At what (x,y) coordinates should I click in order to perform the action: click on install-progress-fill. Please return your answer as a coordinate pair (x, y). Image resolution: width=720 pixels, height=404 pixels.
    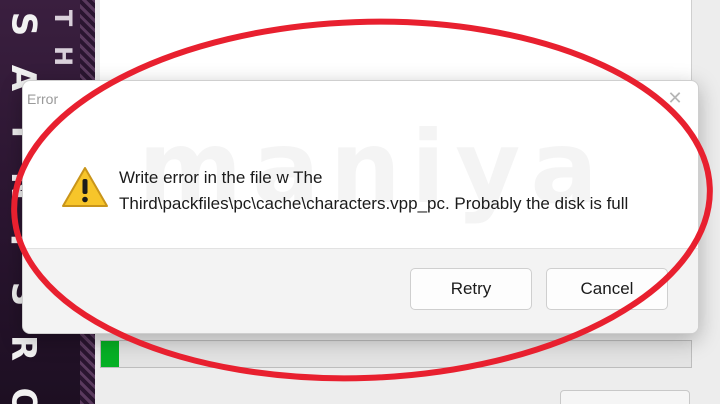
    Looking at the image, I should click on (110, 354).